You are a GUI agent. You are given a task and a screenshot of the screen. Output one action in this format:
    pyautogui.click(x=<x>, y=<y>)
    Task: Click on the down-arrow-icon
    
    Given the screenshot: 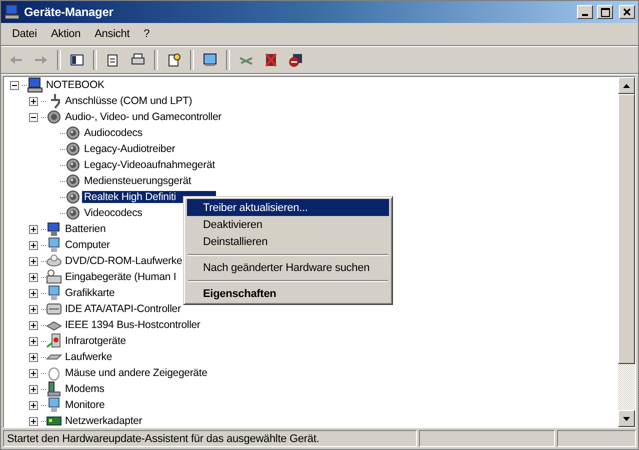 What is the action you would take?
    pyautogui.click(x=626, y=418)
    